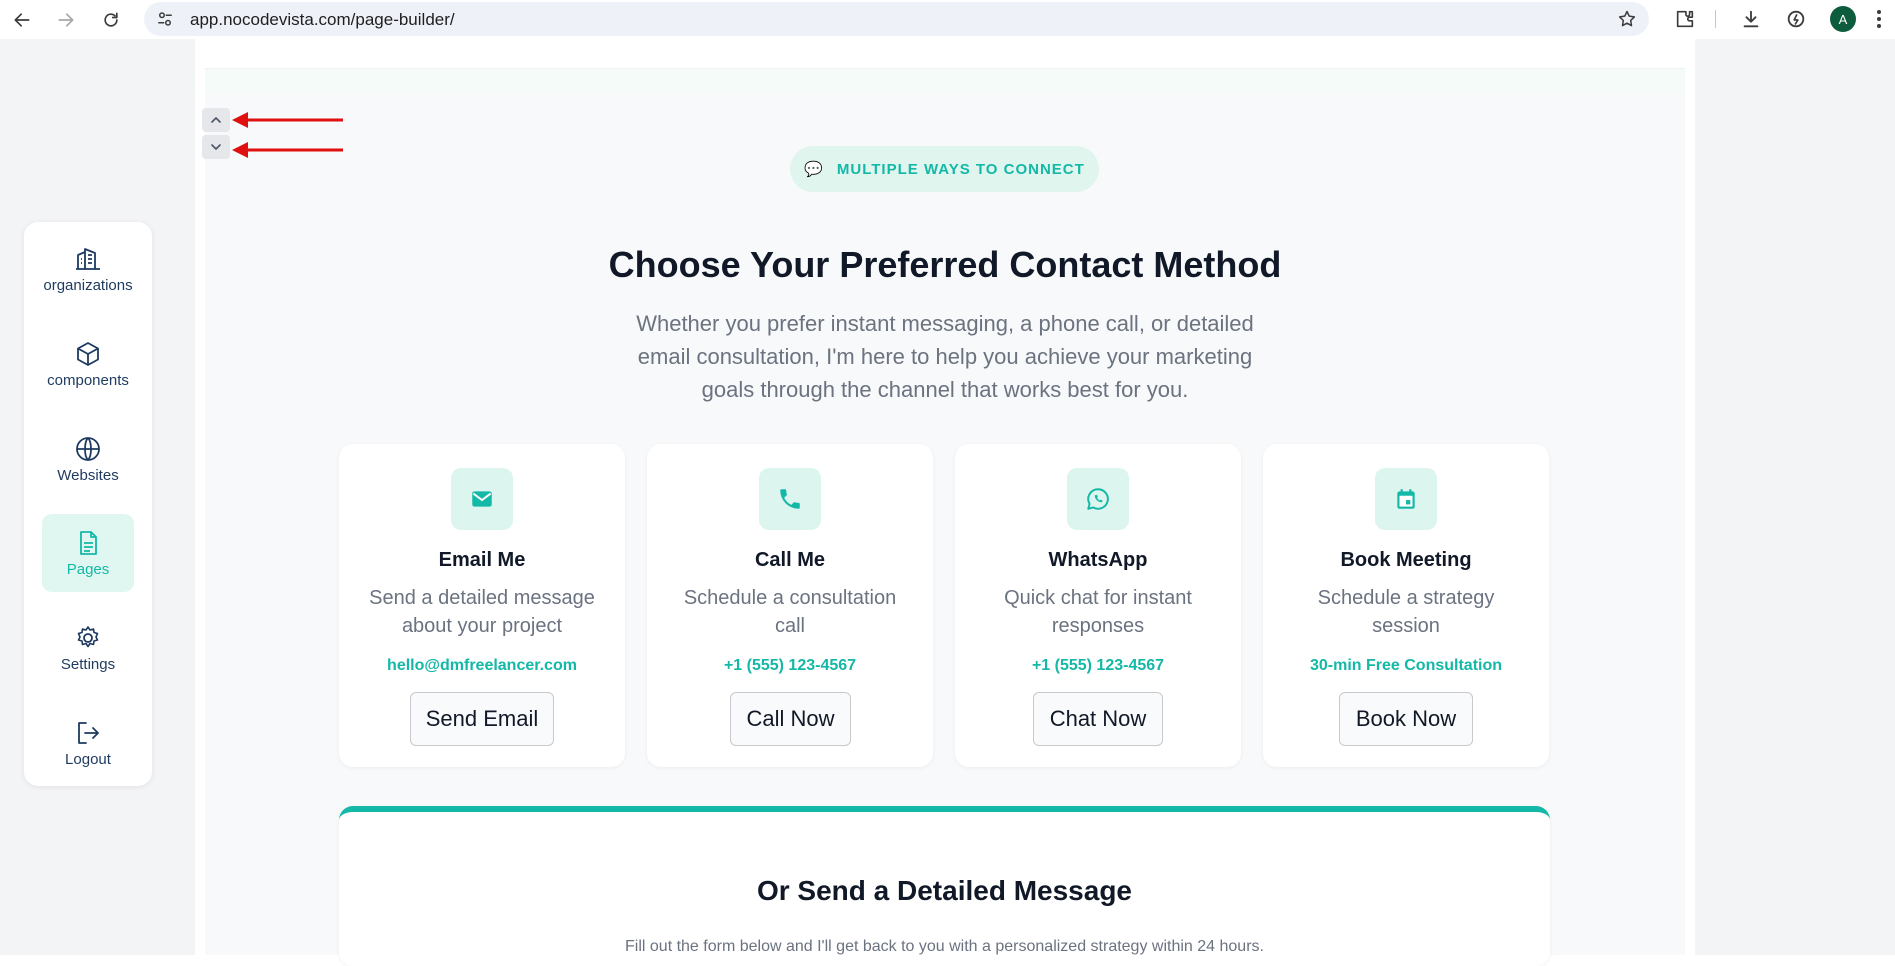 The height and width of the screenshot is (966, 1895). Describe the element at coordinates (945, 264) in the screenshot. I see `section-title: Choose Your Preferred Contact Method` at that location.